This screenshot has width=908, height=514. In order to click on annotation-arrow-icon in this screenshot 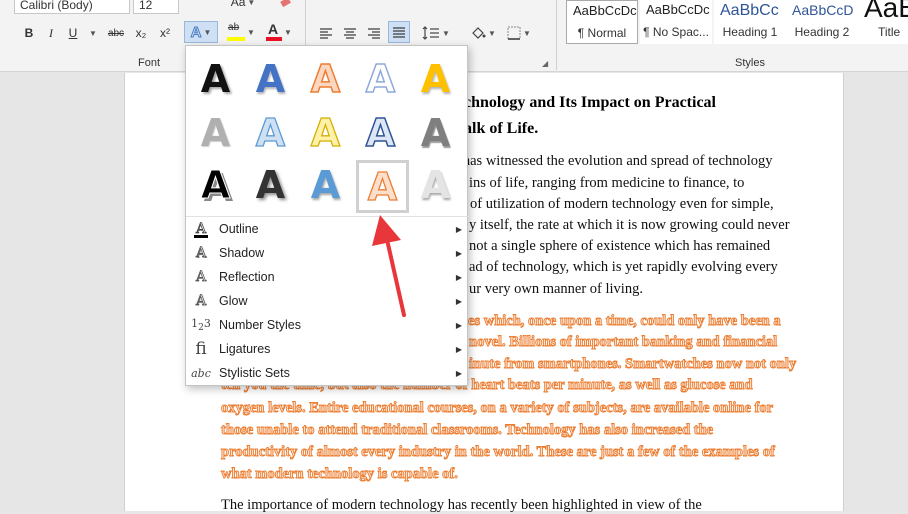, I will do `click(389, 266)`.